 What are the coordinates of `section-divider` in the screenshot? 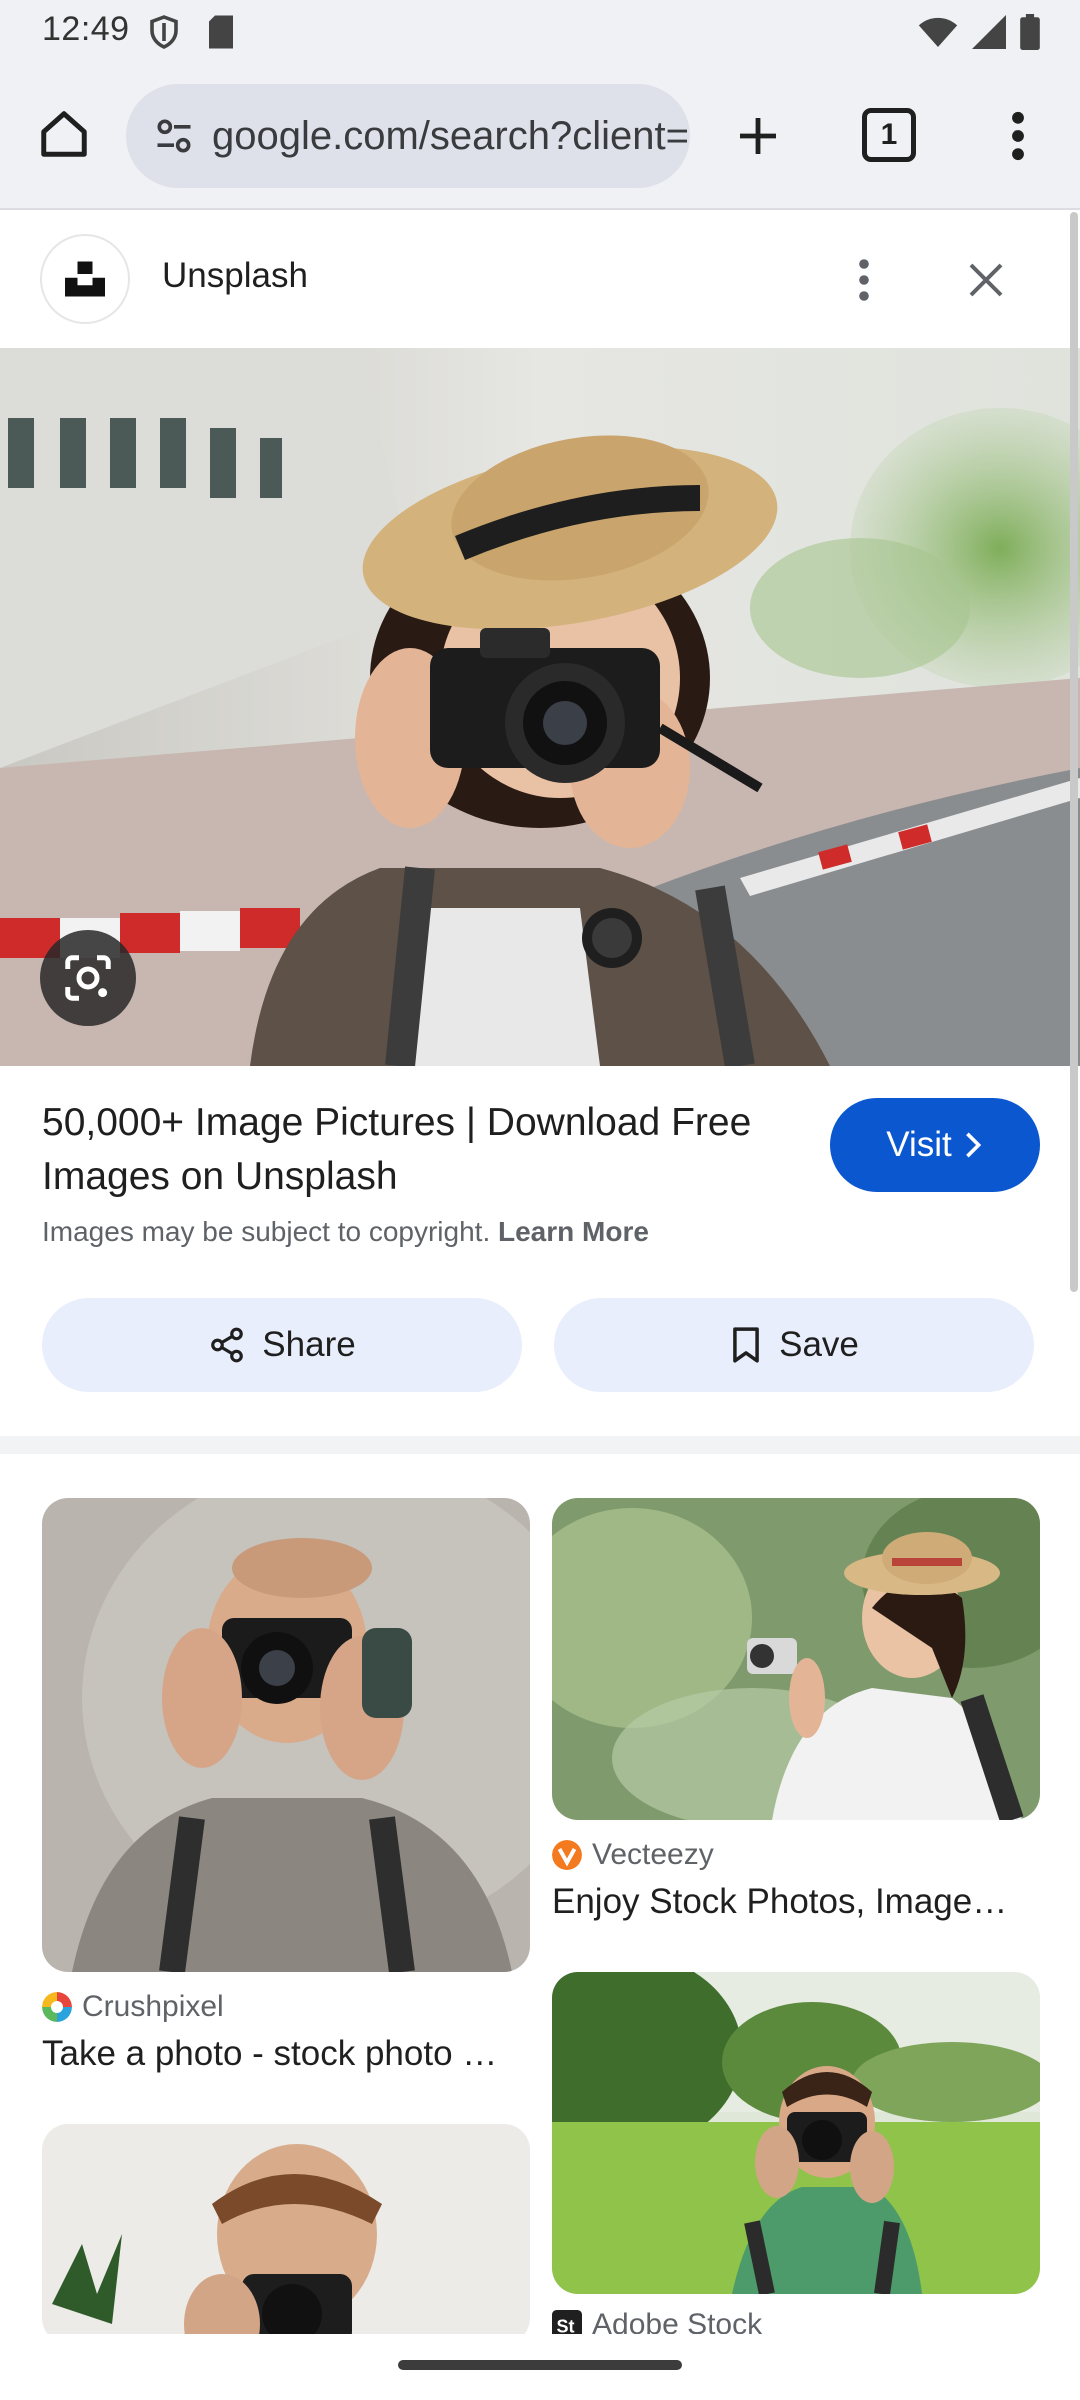 It's located at (540, 1445).